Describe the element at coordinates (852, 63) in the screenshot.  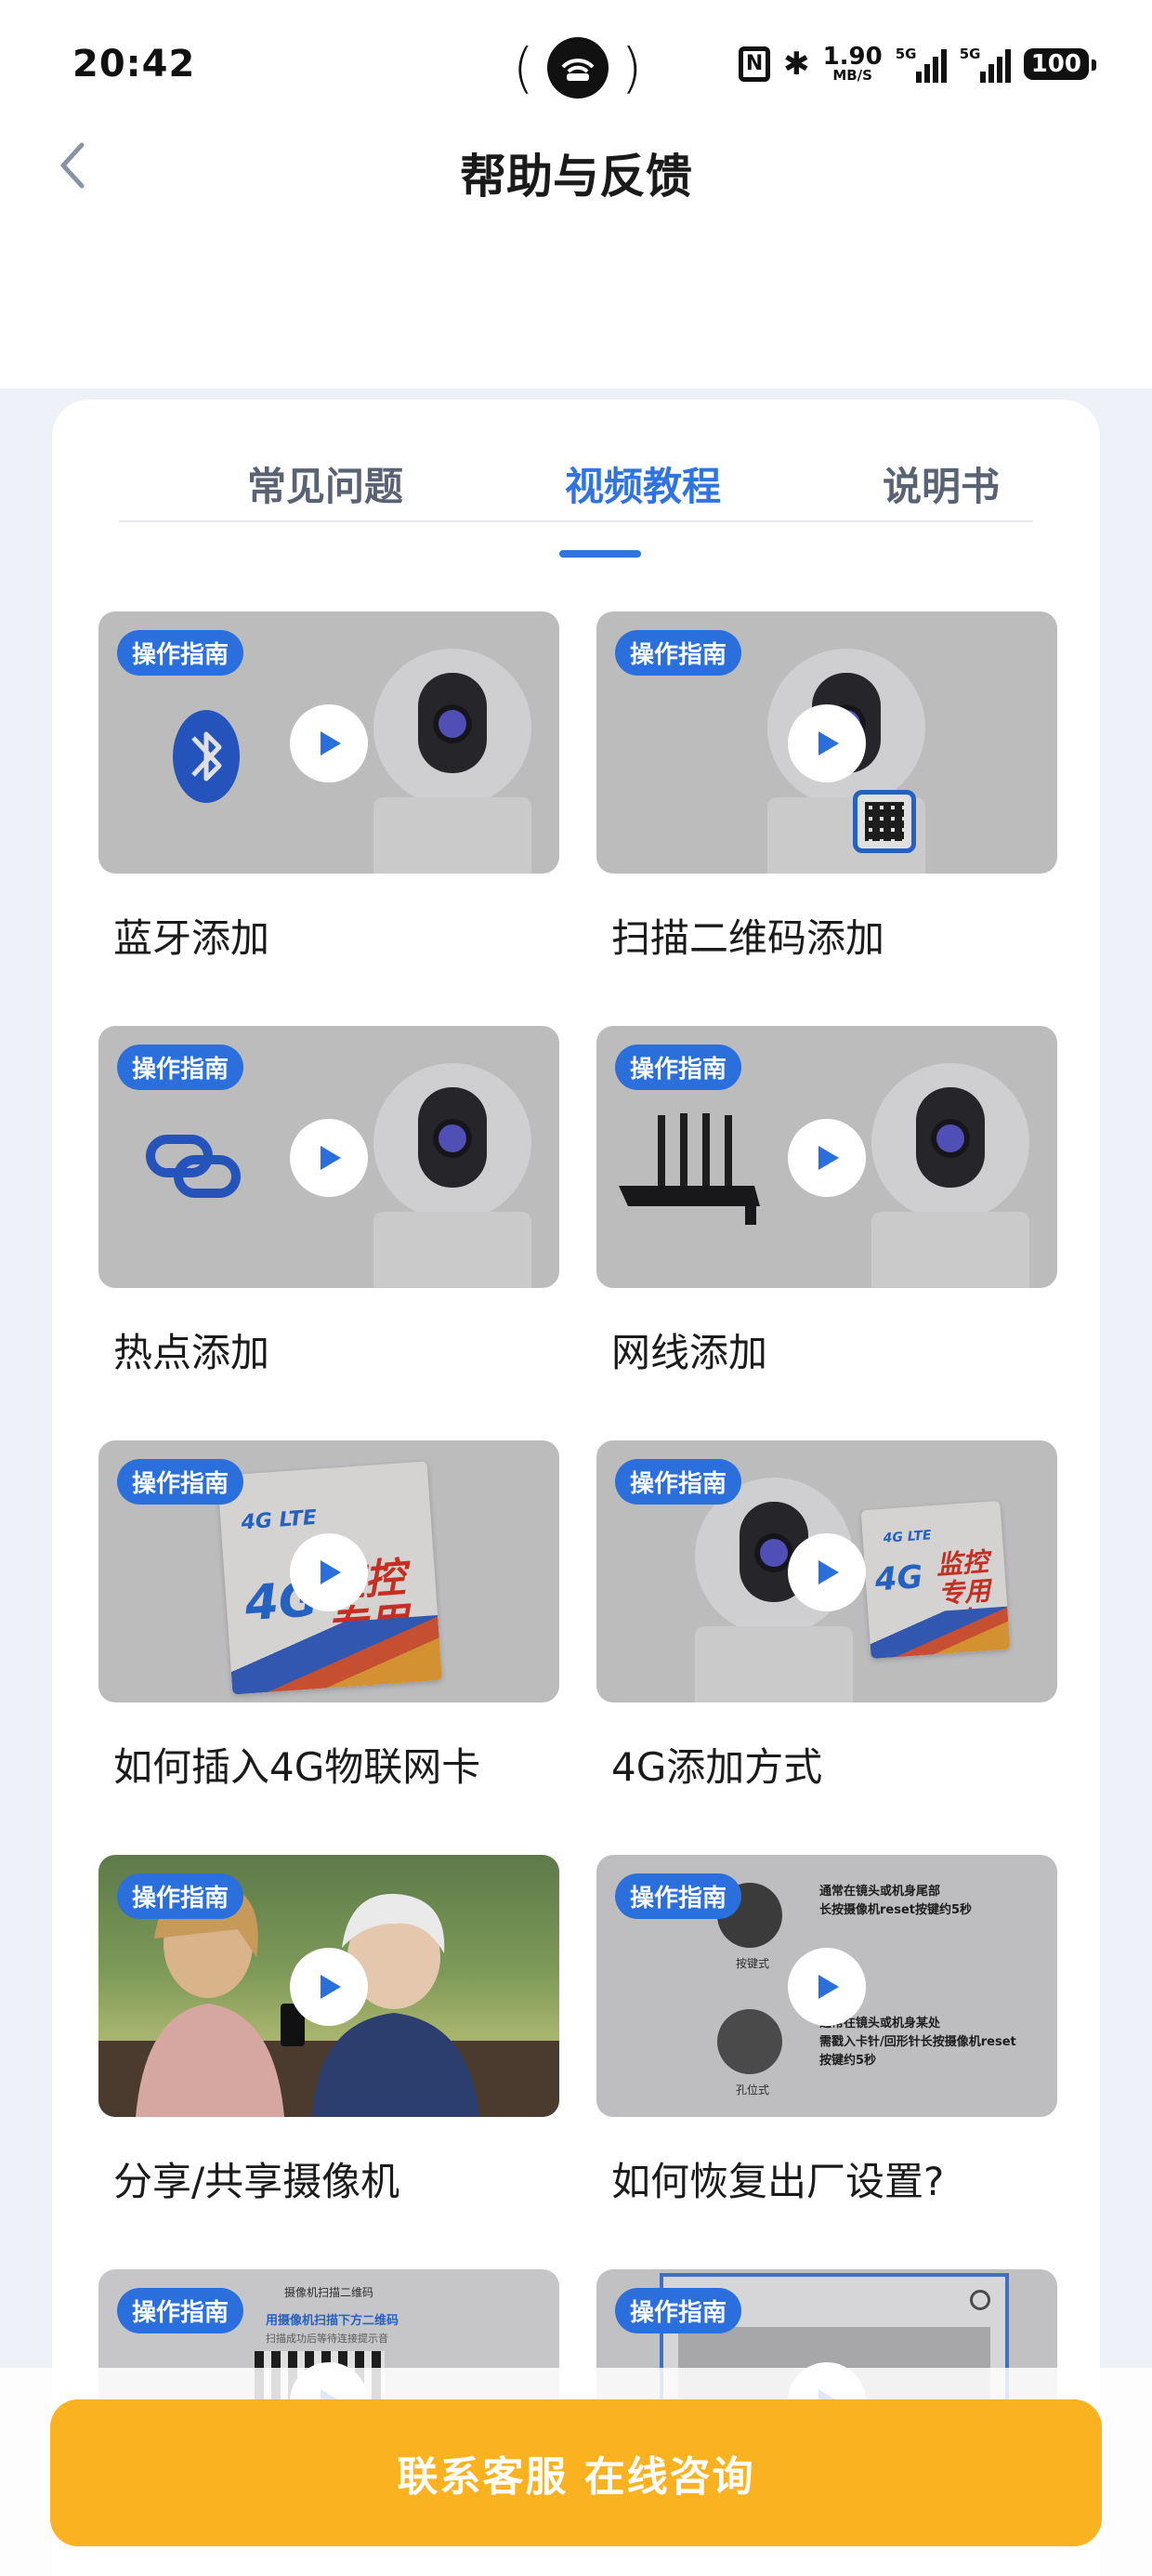
I see `network-speed: 1.90 MB/S` at that location.